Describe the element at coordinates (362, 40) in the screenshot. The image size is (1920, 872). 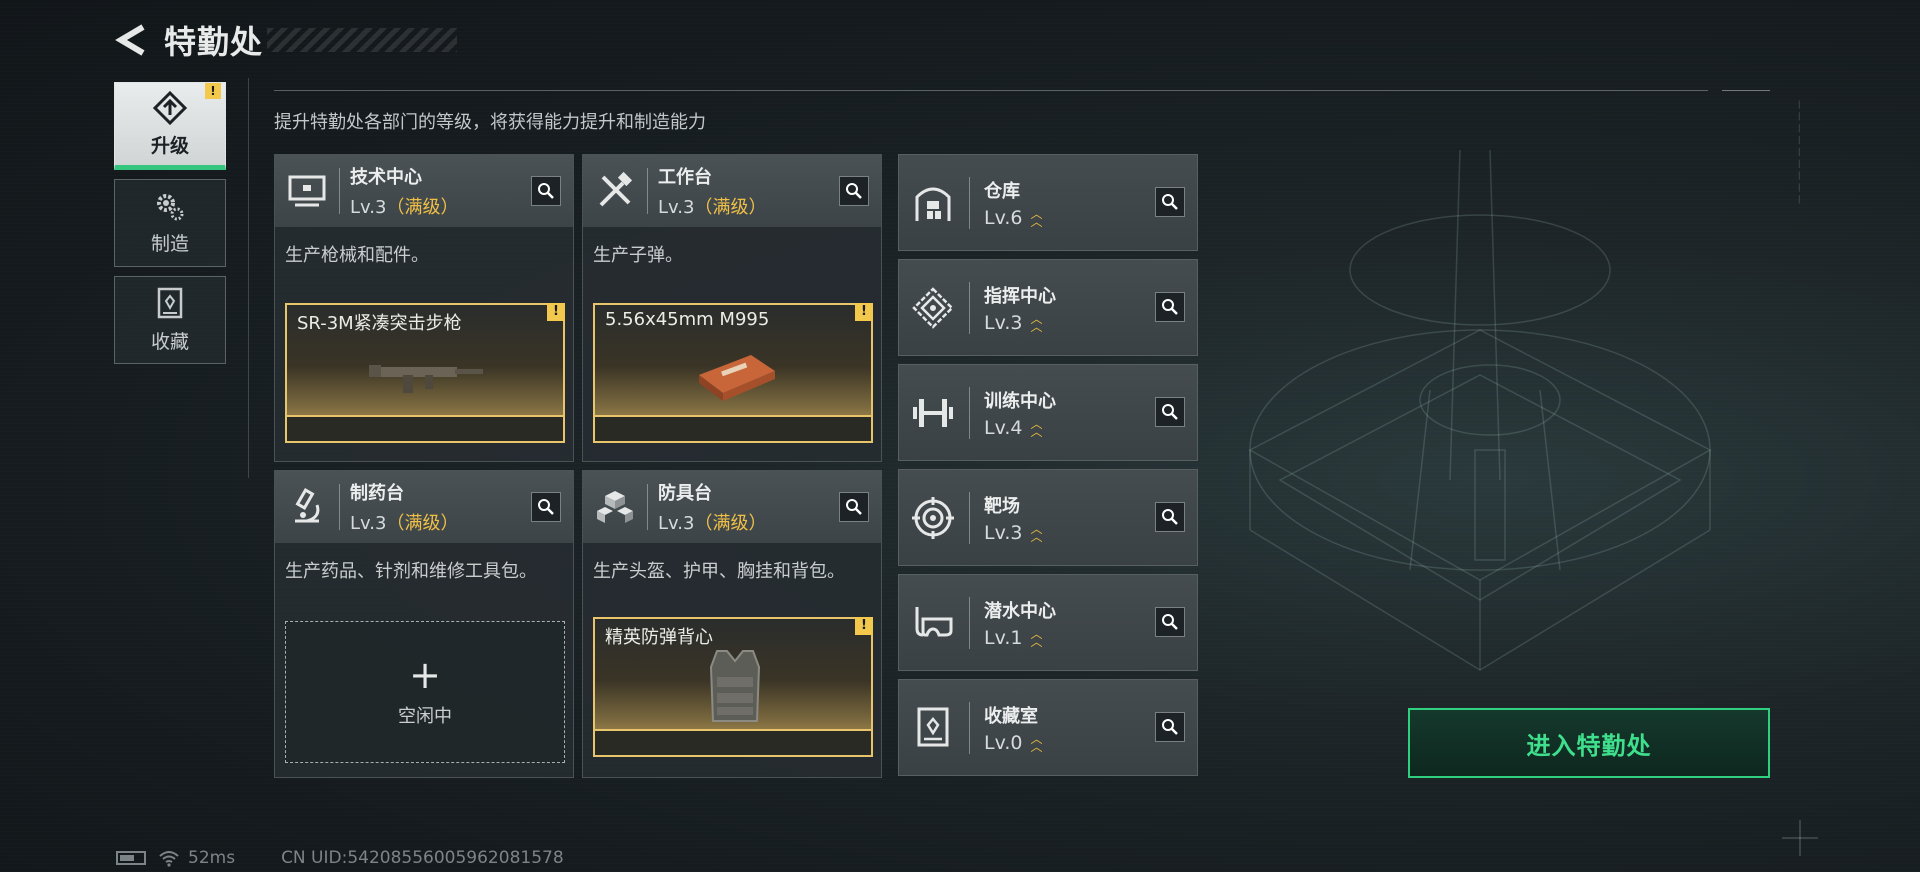
I see `title-decoration` at that location.